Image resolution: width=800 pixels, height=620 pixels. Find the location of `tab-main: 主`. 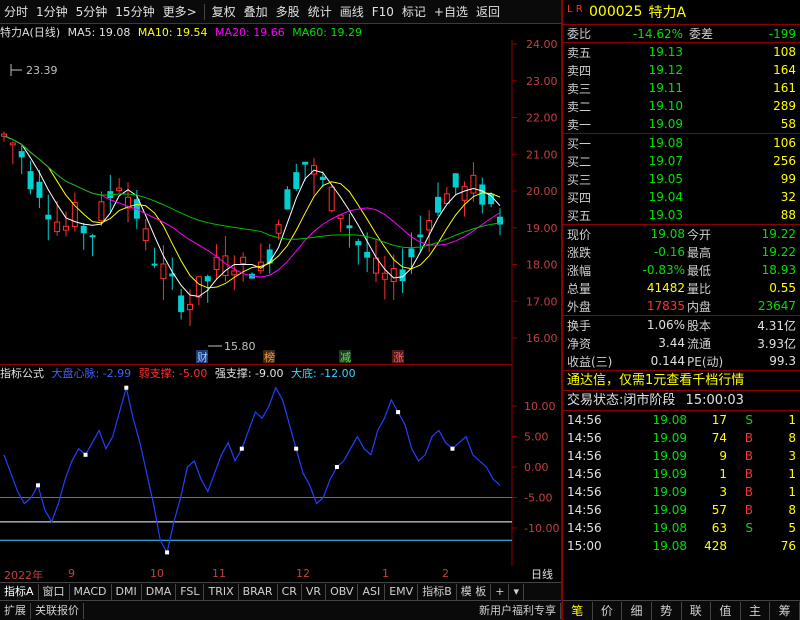

tab-main: 主 is located at coordinates (756, 610).